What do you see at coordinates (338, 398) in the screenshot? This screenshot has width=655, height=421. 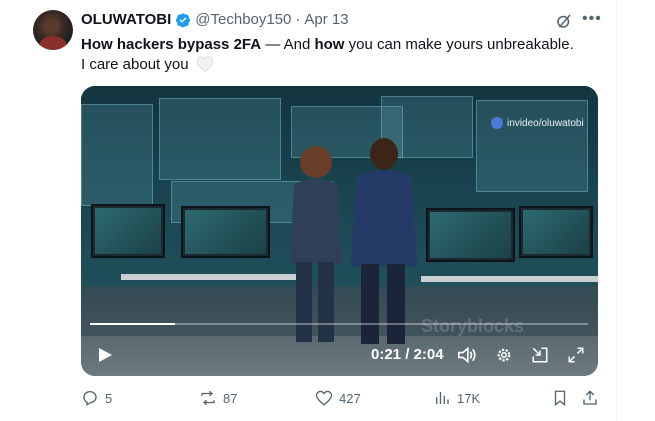 I see `like-button: 427` at bounding box center [338, 398].